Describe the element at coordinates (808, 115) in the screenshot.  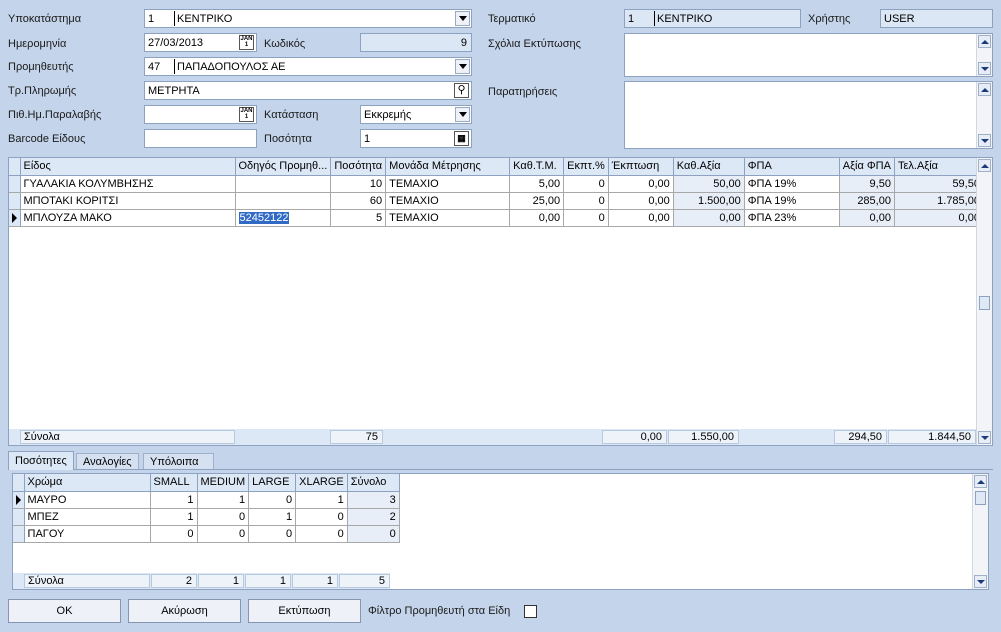
I see `remarks-textarea` at that location.